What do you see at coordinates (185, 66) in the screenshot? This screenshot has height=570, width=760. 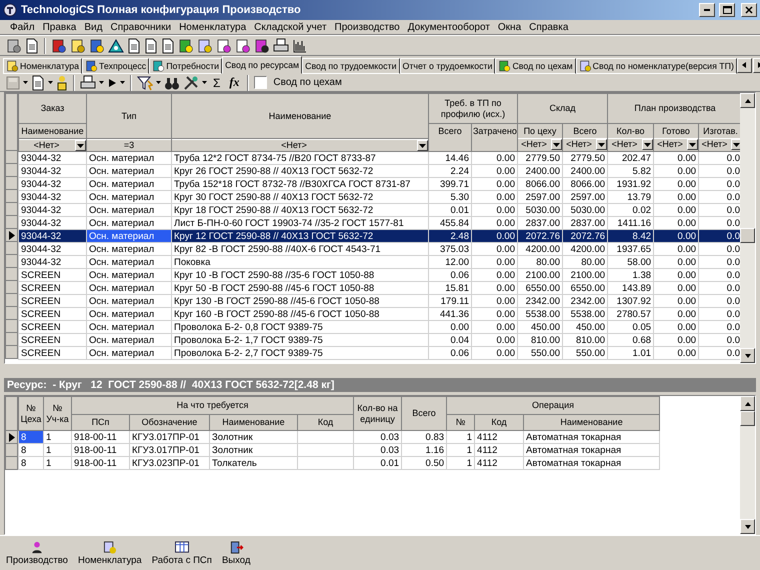 I see `tab: Потребности` at bounding box center [185, 66].